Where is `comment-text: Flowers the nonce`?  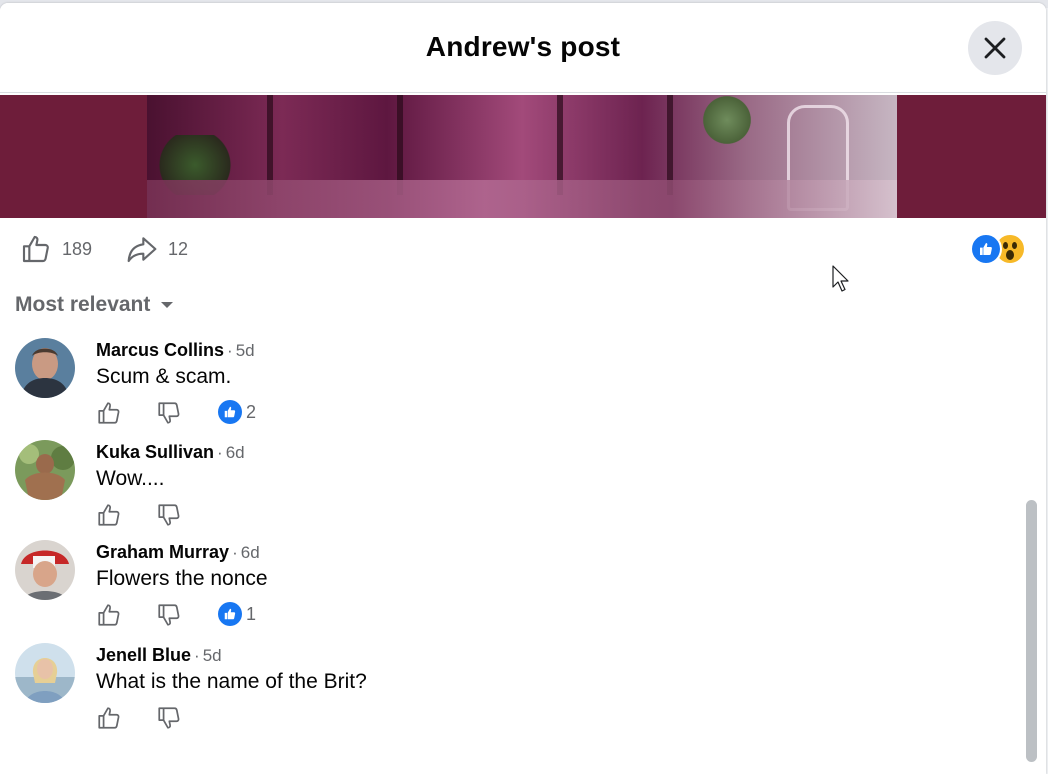
comment-text: Flowers the nonce is located at coordinates (182, 578).